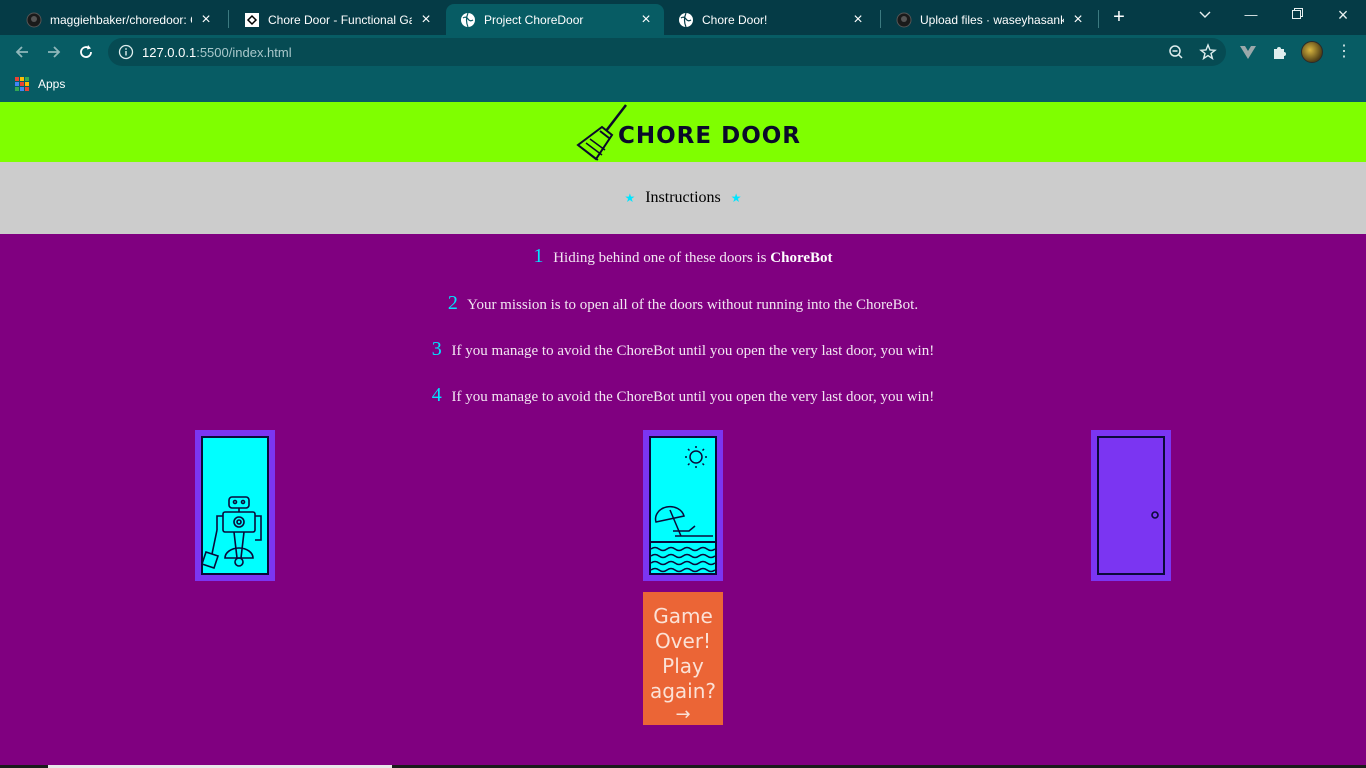 This screenshot has height=768, width=1366. I want to click on apps-label: Apps, so click(52, 84).